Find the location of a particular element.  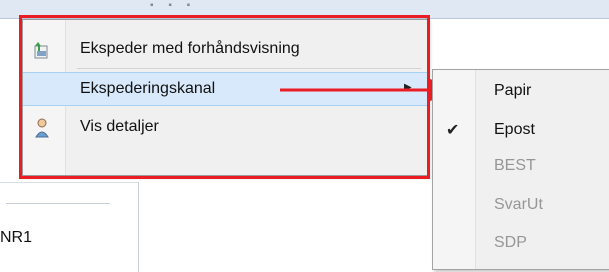

submenu-item-label: Epost is located at coordinates (514, 129).